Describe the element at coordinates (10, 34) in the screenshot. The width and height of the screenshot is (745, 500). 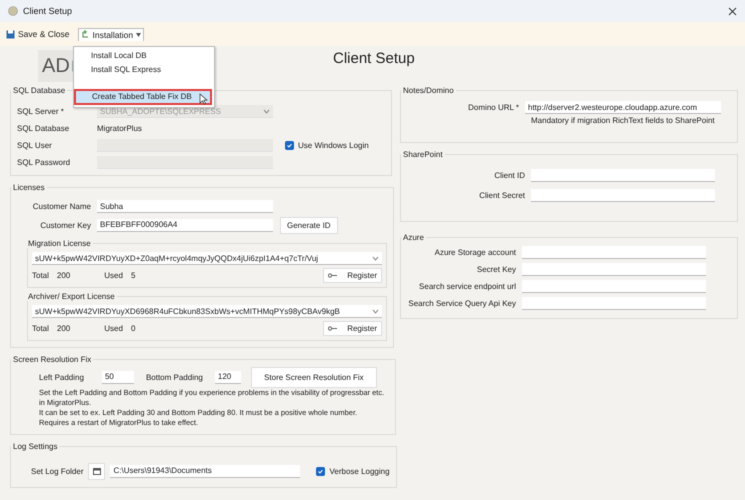
I see `save-icon` at that location.